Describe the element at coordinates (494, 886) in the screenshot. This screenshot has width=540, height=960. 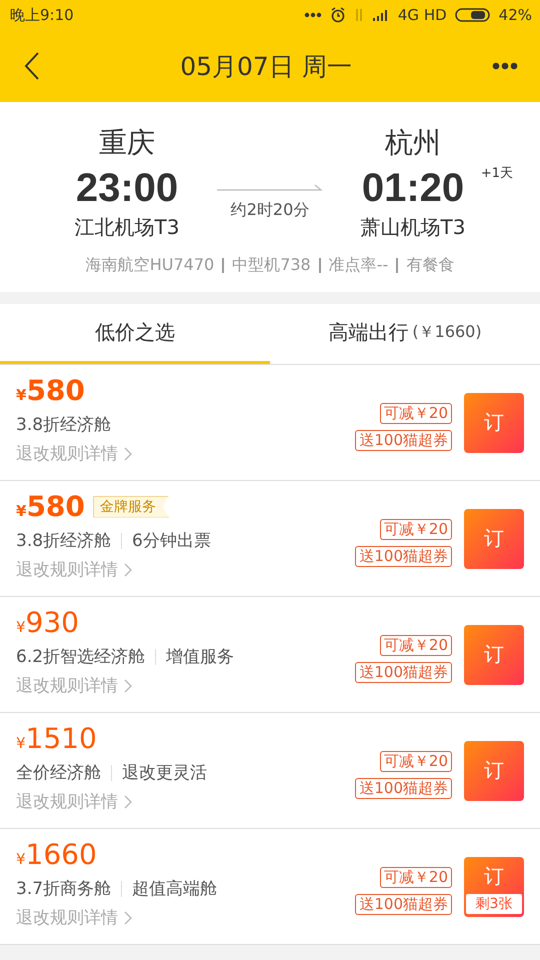
I see `book-button: 订 剩3张` at that location.